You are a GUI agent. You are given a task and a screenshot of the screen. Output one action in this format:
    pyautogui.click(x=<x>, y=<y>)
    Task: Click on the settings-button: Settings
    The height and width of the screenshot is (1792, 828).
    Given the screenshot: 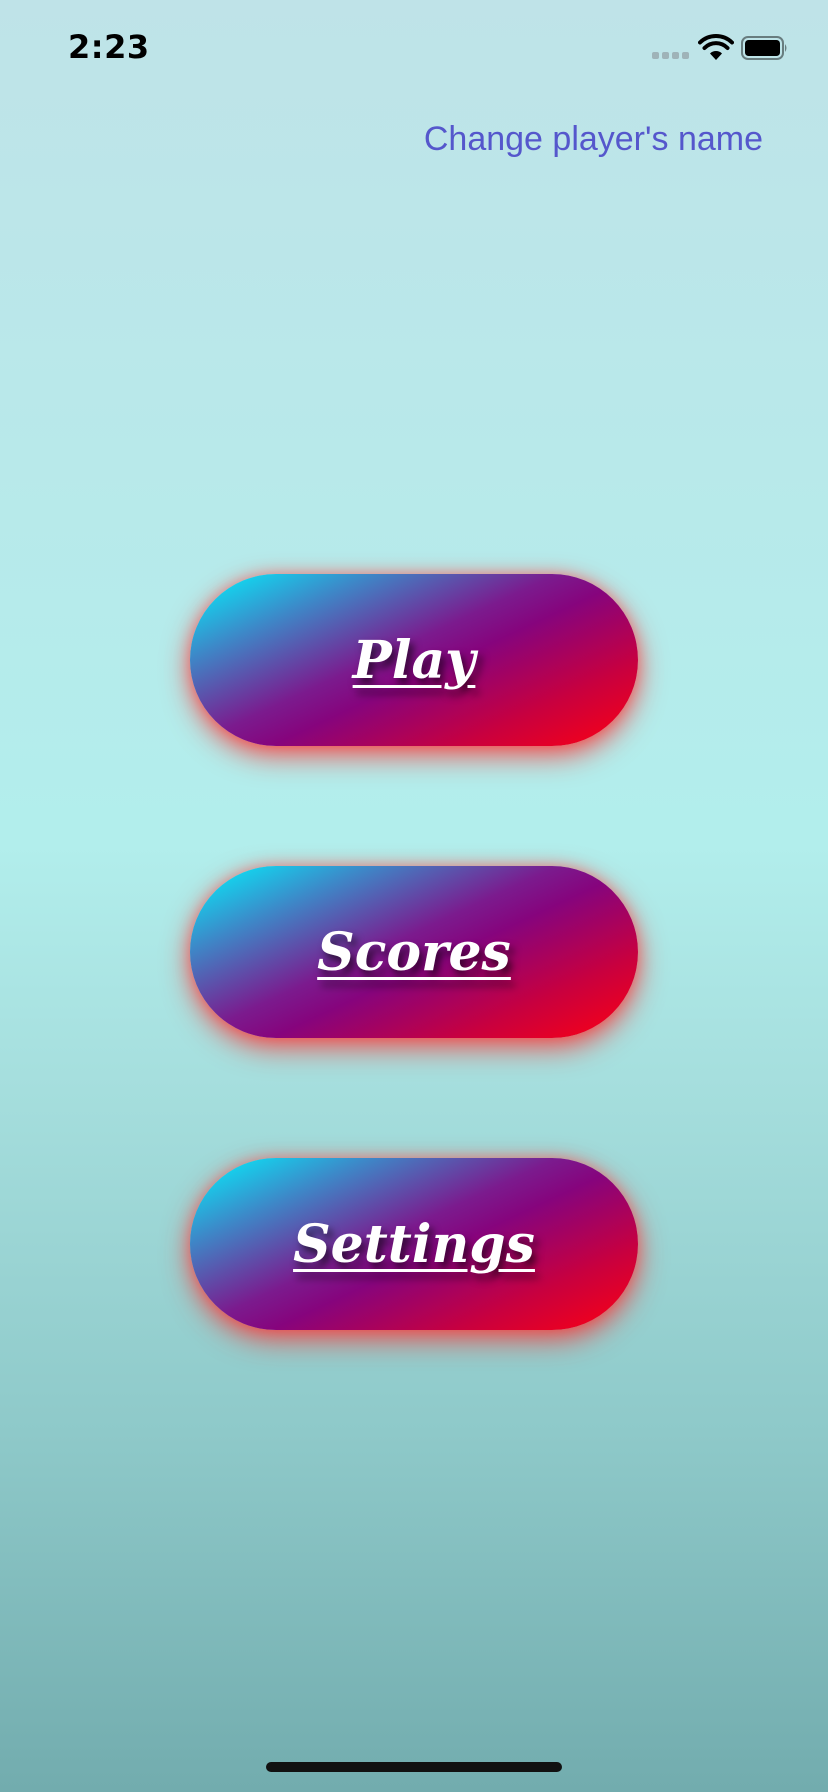 What is the action you would take?
    pyautogui.click(x=414, y=1244)
    